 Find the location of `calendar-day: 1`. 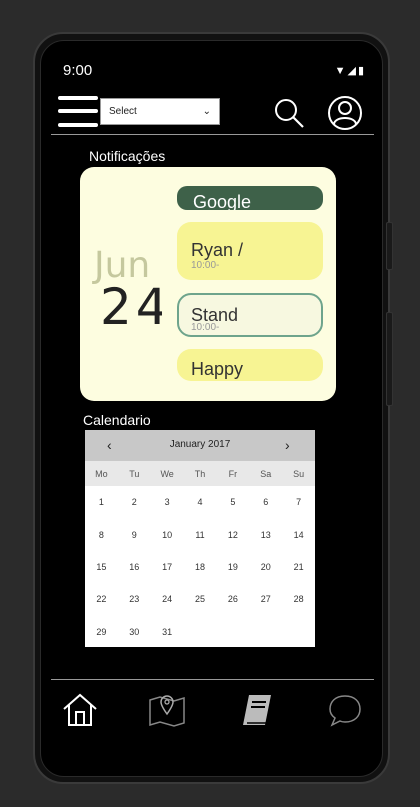

calendar-day: 1 is located at coordinates (101, 502).